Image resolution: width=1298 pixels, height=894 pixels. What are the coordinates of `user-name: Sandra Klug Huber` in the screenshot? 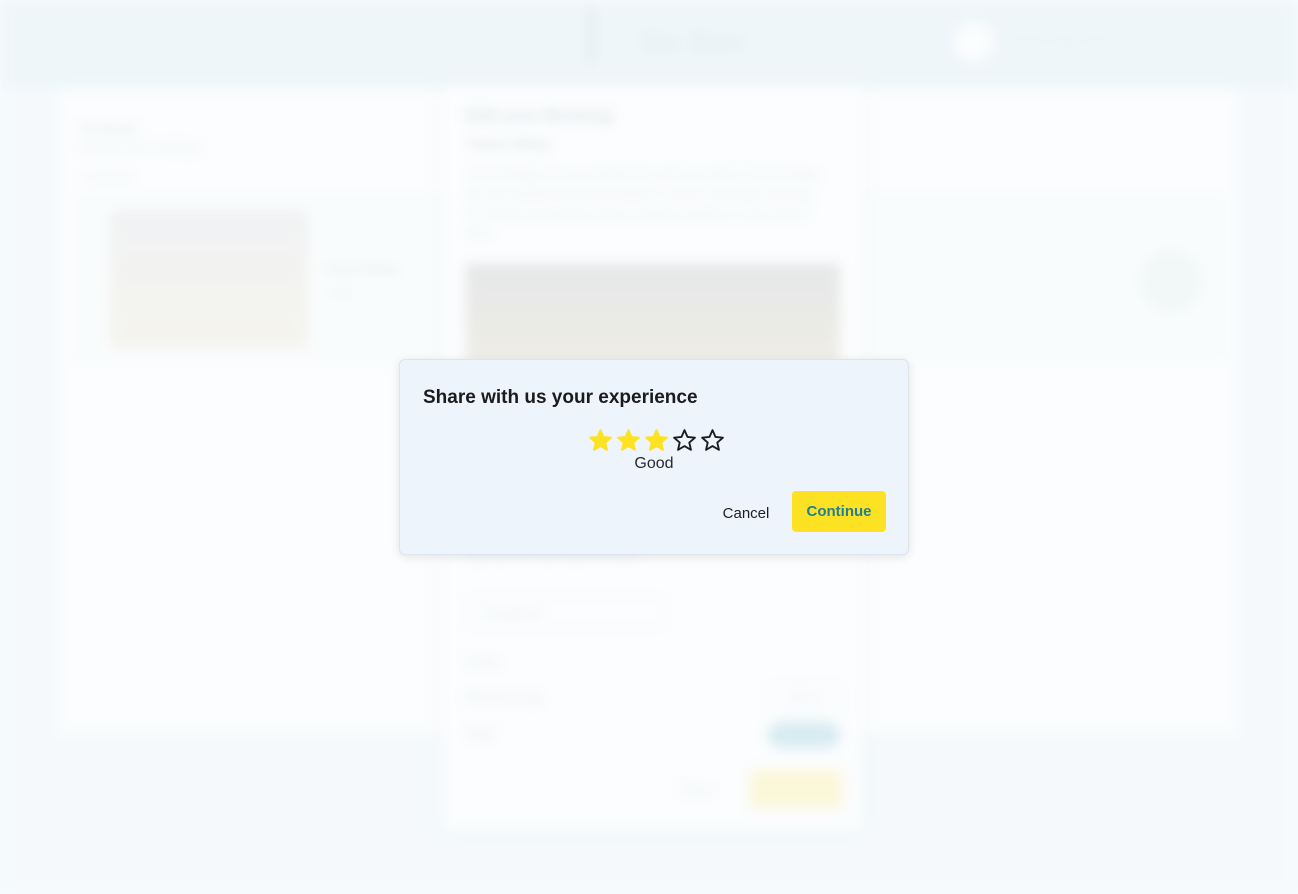 It's located at (1061, 41).